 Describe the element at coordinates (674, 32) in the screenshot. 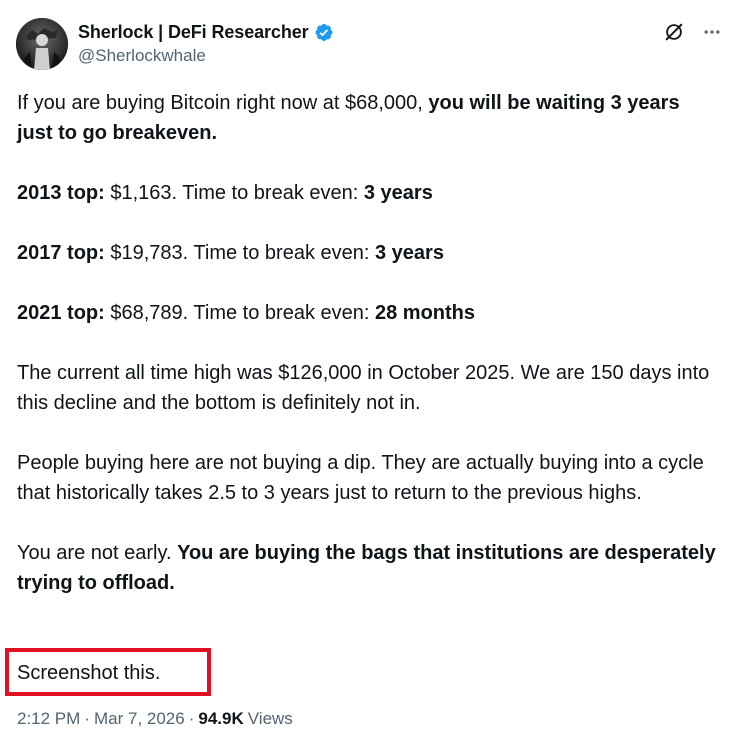

I see `grok-icon` at that location.